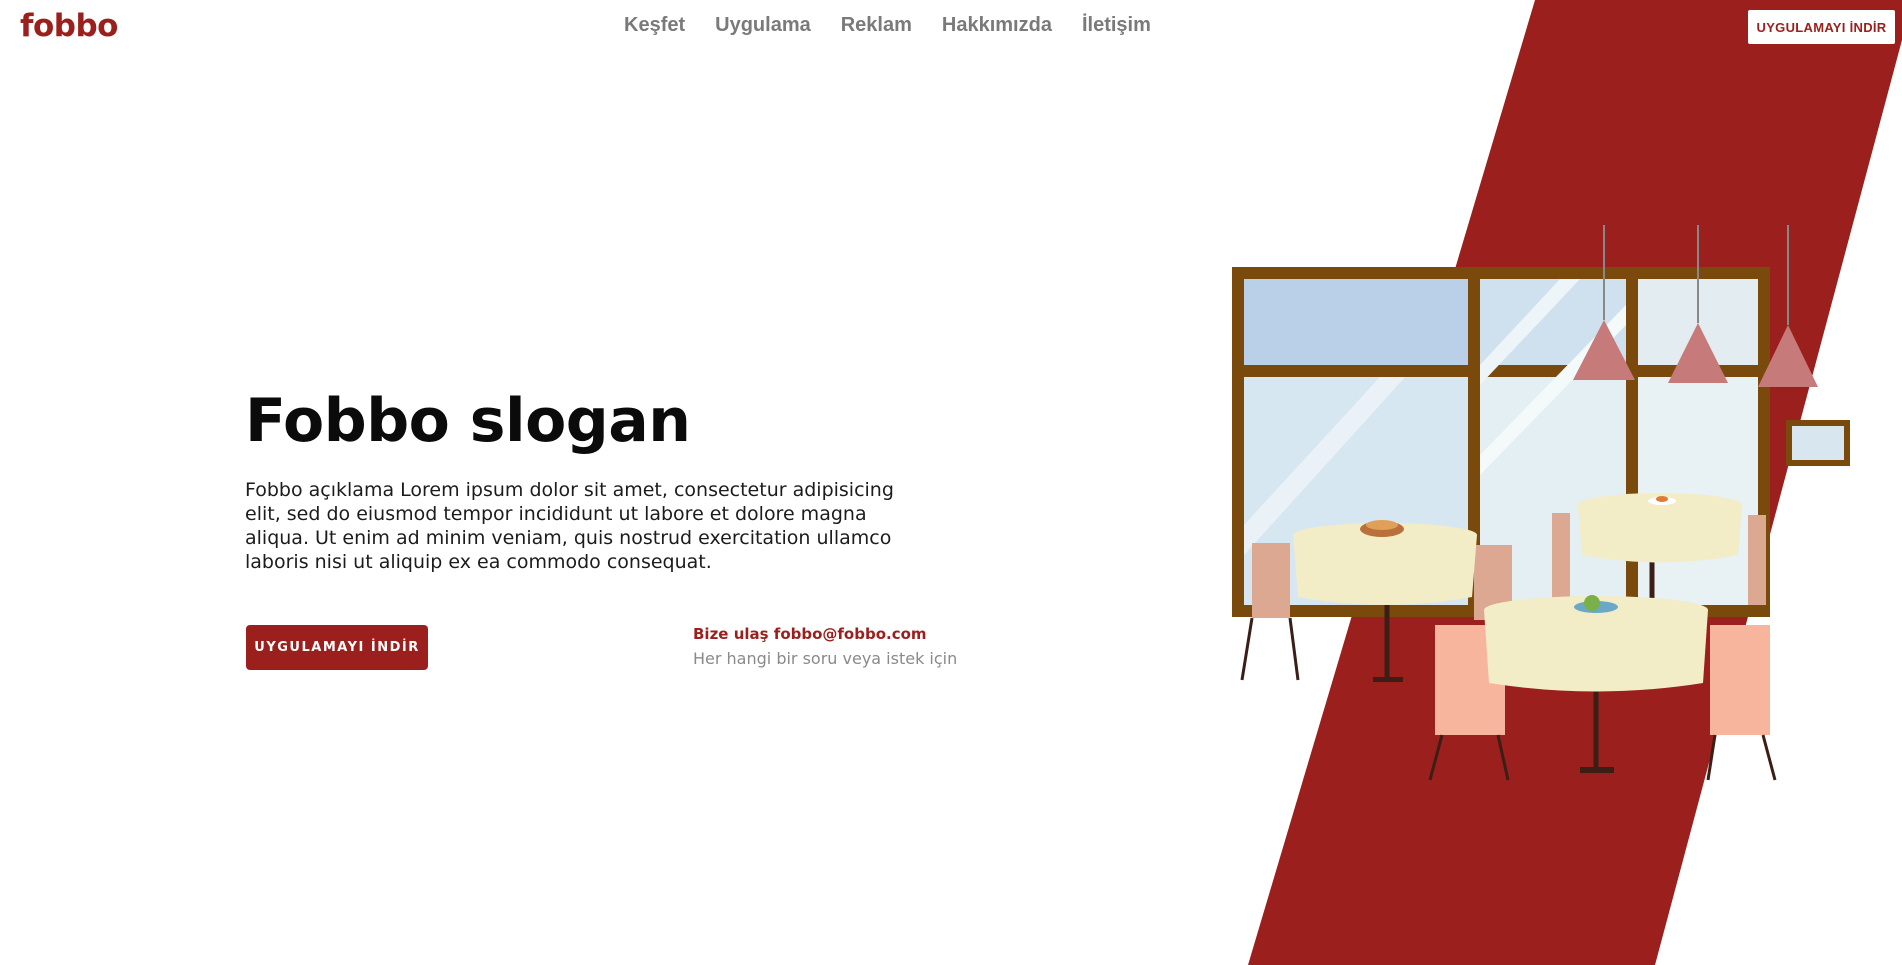 This screenshot has width=1902, height=965. Describe the element at coordinates (876, 25) in the screenshot. I see `nav-item-reklam: Reklam` at that location.